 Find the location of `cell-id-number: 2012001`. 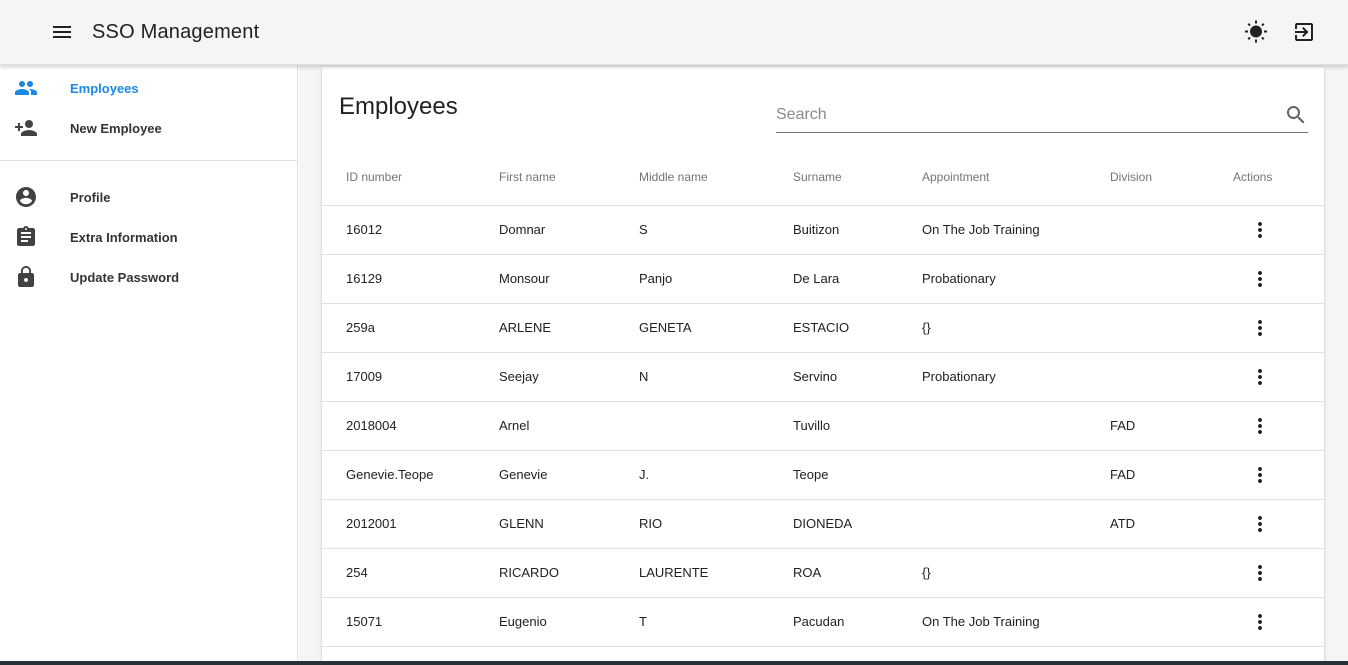

cell-id-number: 2012001 is located at coordinates (410, 524).